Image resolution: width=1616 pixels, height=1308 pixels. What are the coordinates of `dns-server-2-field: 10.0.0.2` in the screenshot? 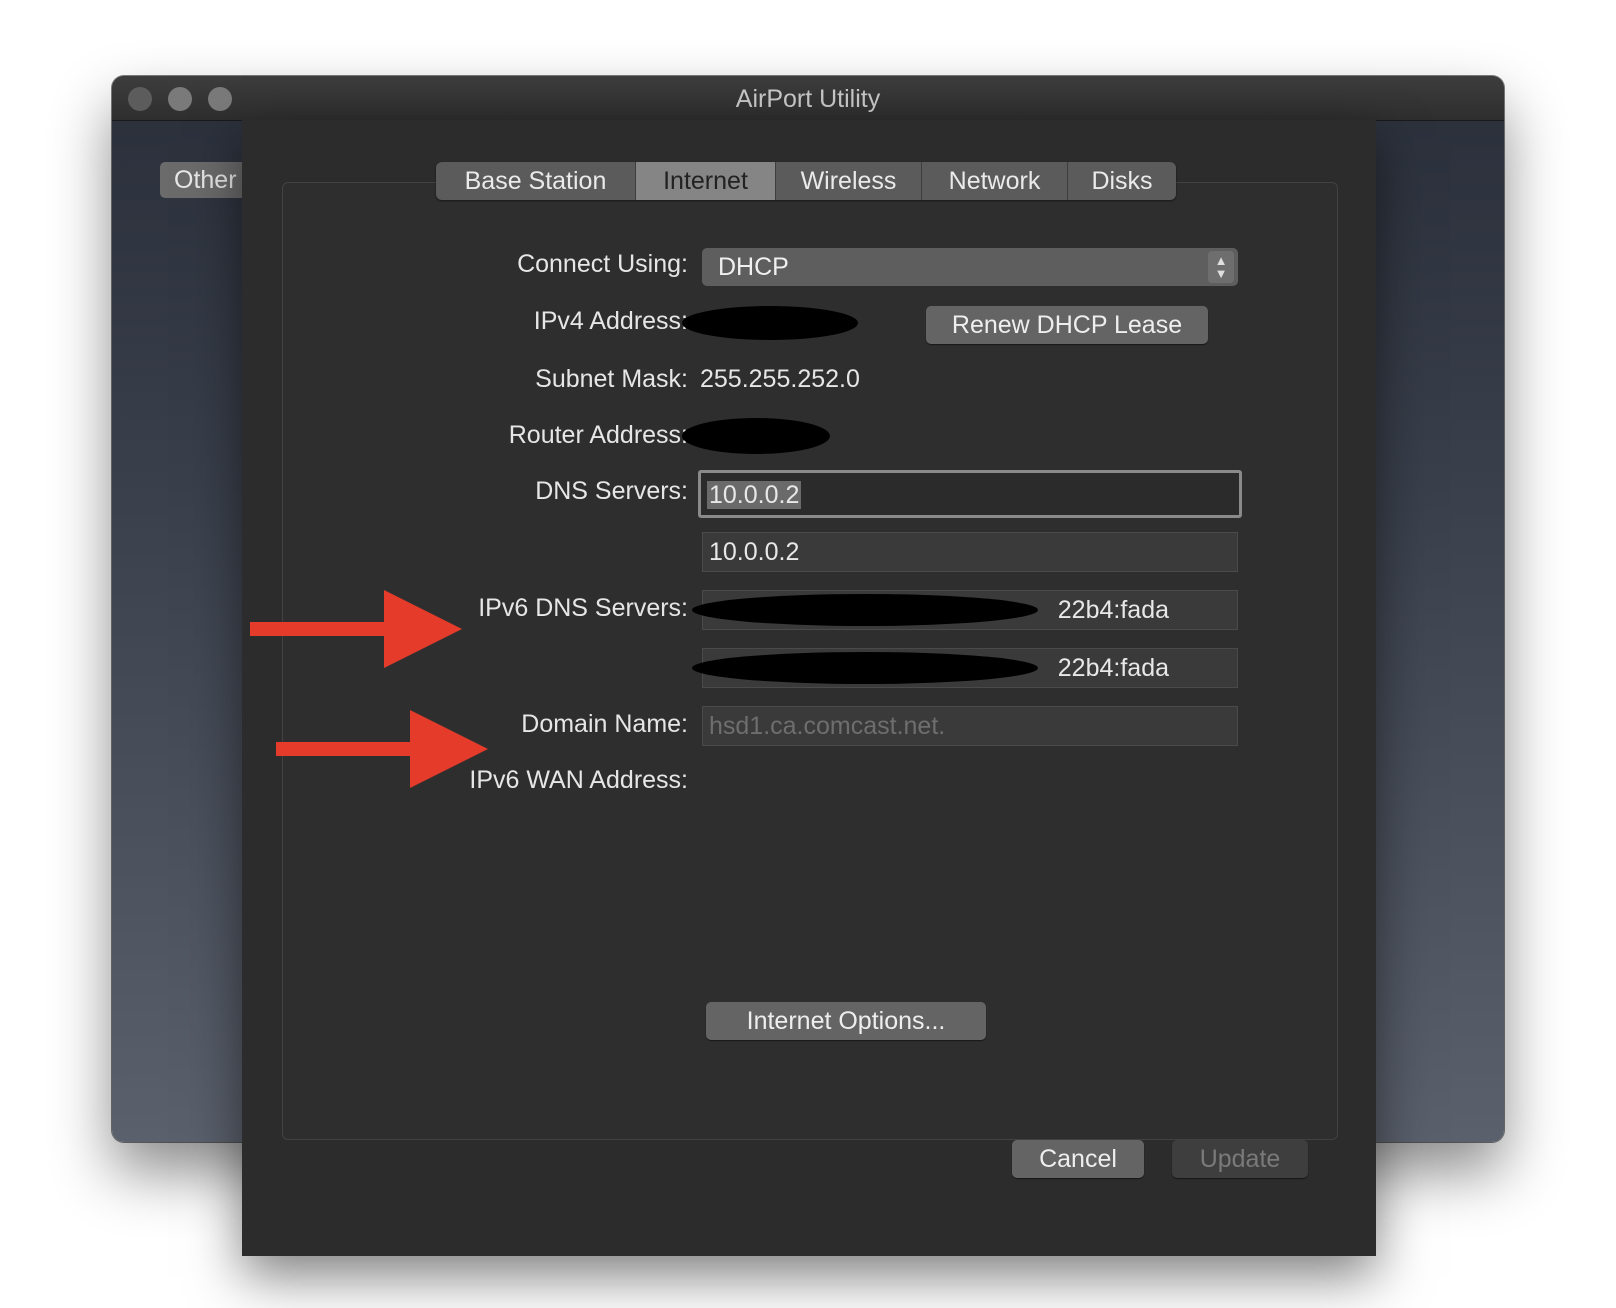 It's located at (970, 552).